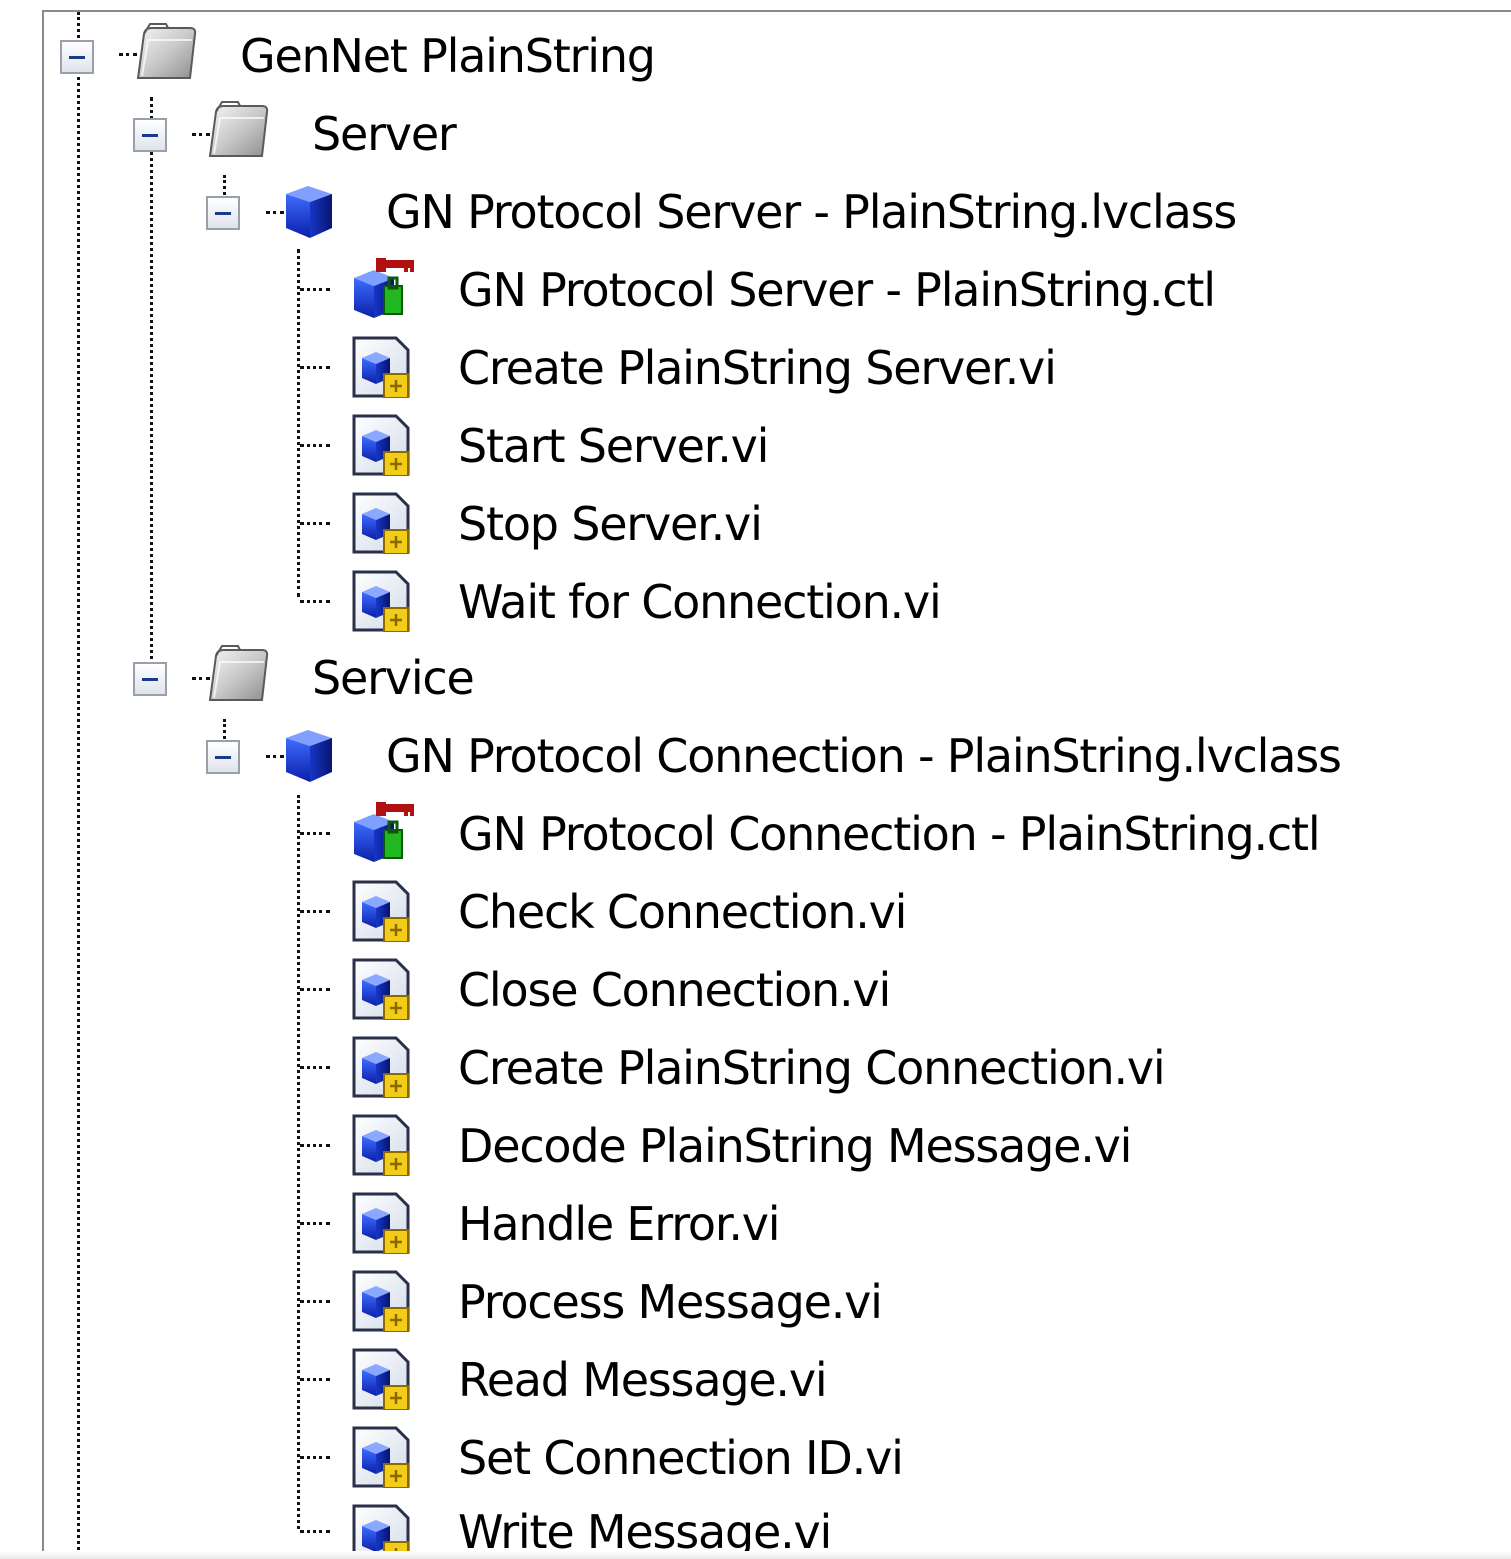 This screenshot has width=1511, height=1559. I want to click on tree-node-service-vi: Set Connection ID.vi, so click(544, 1457).